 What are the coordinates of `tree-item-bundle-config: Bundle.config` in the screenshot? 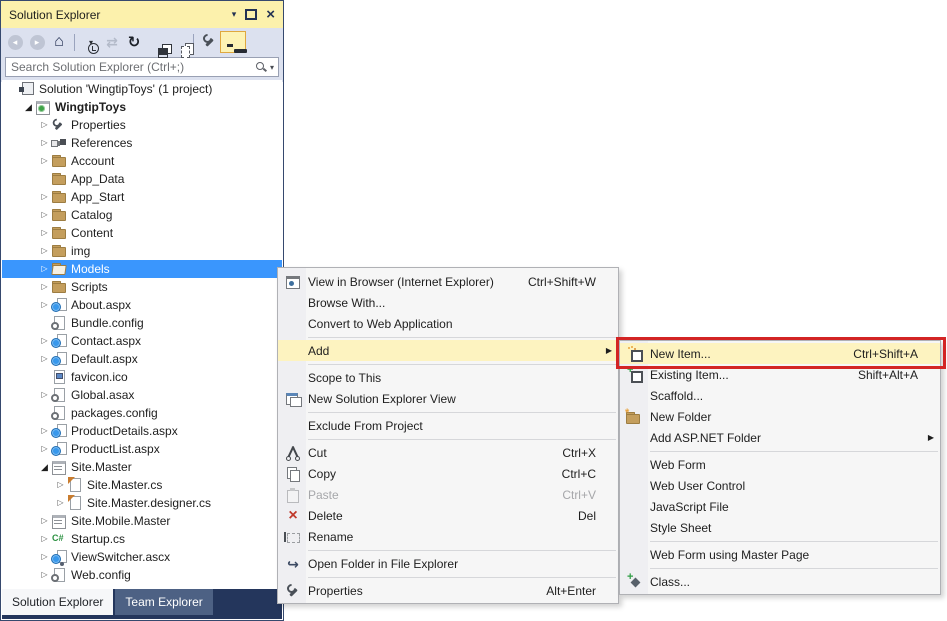 It's located at (142, 323).